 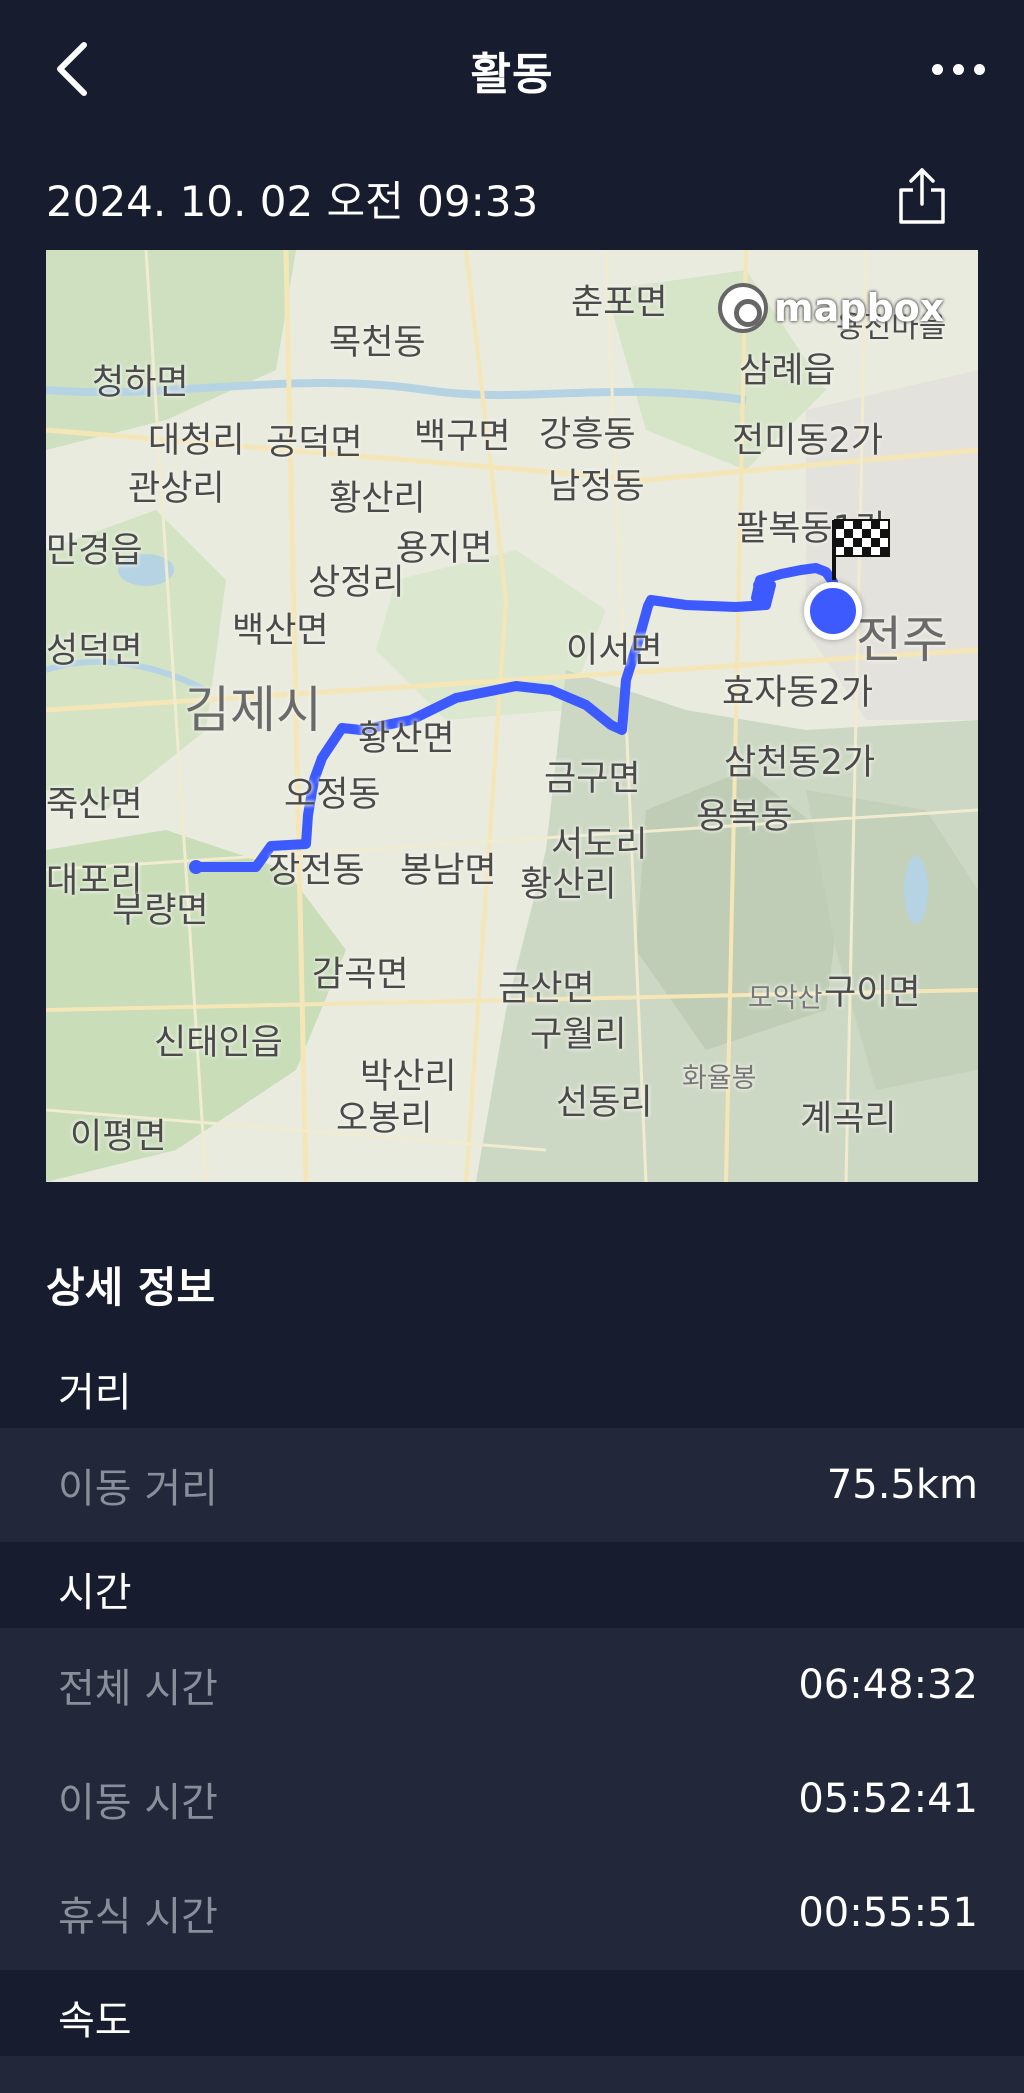 I want to click on map-label: 만경읍, so click(x=94, y=551).